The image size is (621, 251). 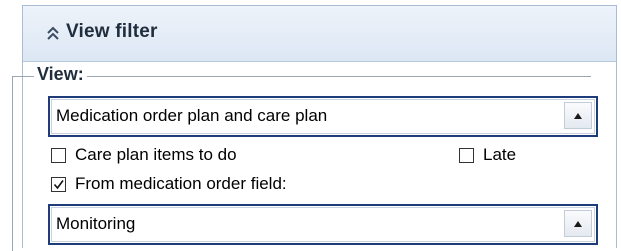 What do you see at coordinates (96, 223) in the screenshot?
I see `monitoring-dropdown-value: Monitoring` at bounding box center [96, 223].